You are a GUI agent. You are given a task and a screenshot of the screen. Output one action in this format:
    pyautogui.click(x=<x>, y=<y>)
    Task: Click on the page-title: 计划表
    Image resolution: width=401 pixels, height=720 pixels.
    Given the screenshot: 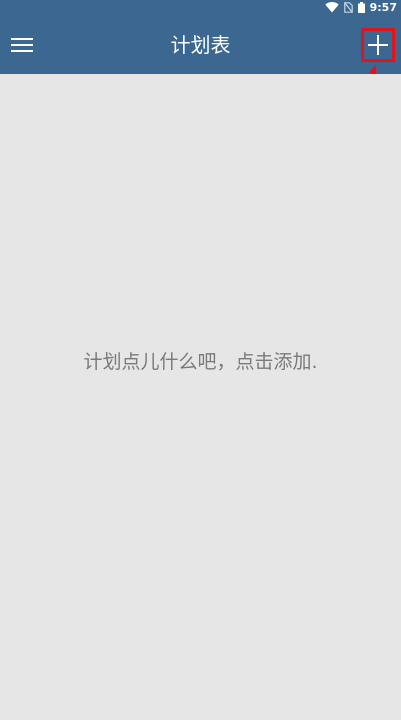 What is the action you would take?
    pyautogui.click(x=200, y=45)
    